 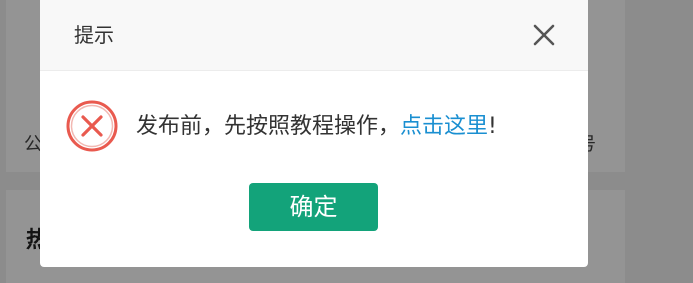 I want to click on message-suffix: !, so click(x=492, y=126).